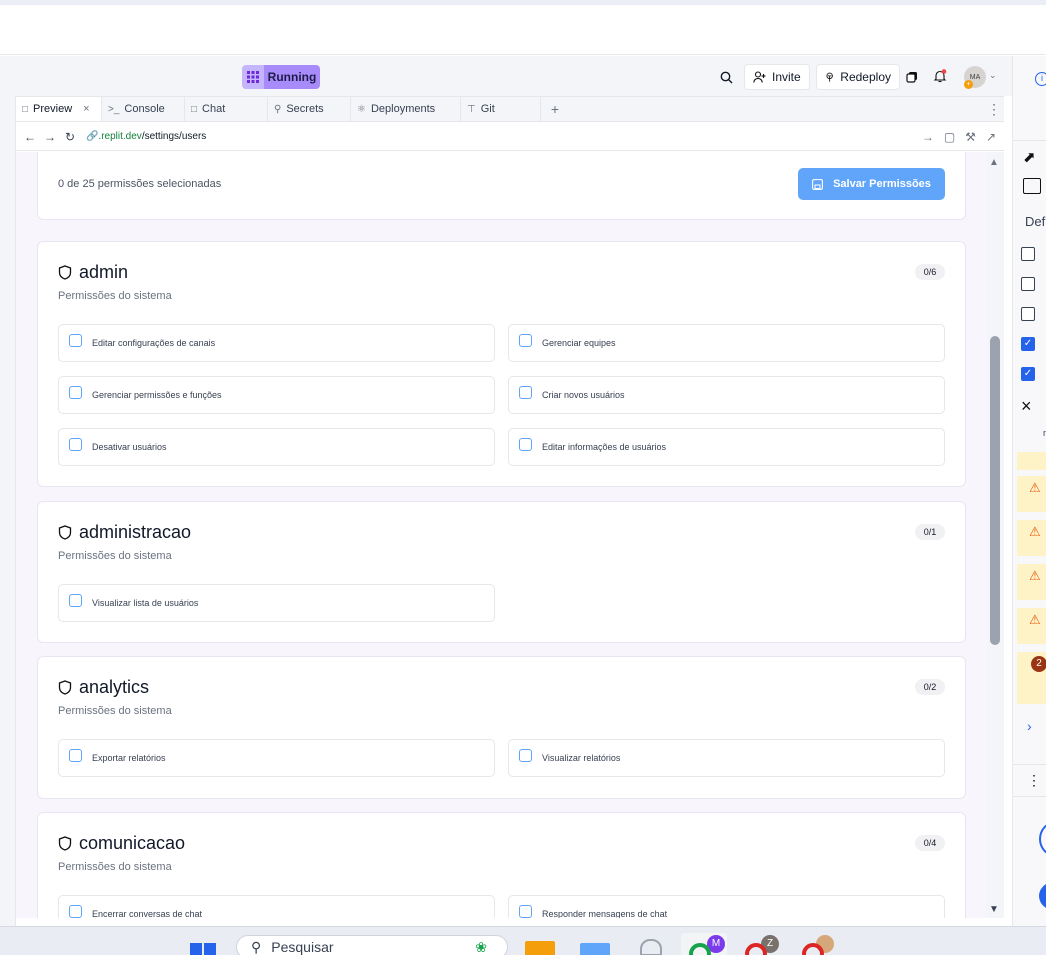 The width and height of the screenshot is (1046, 955). Describe the element at coordinates (50, 137) in the screenshot. I see `forward-arrow-icon: →` at that location.